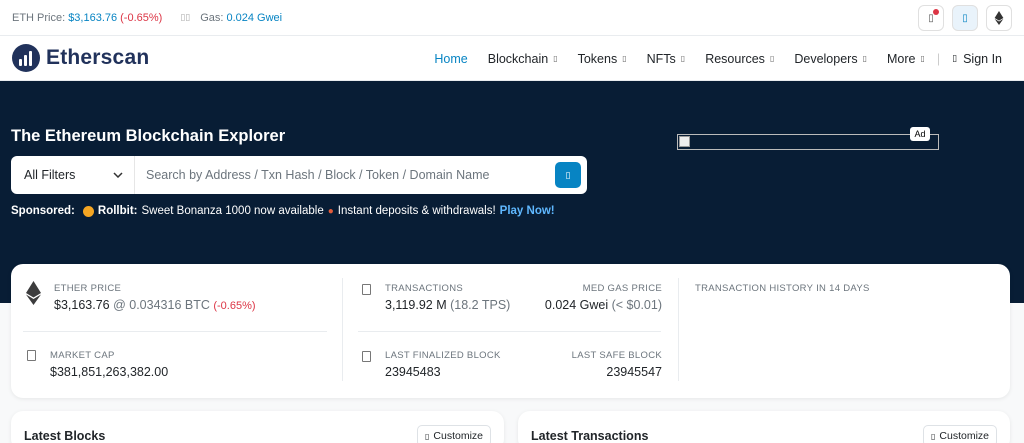 The width and height of the screenshot is (1024, 443). I want to click on last-finalized-block-label: LAST FINALIZED BLOCK, so click(443, 355).